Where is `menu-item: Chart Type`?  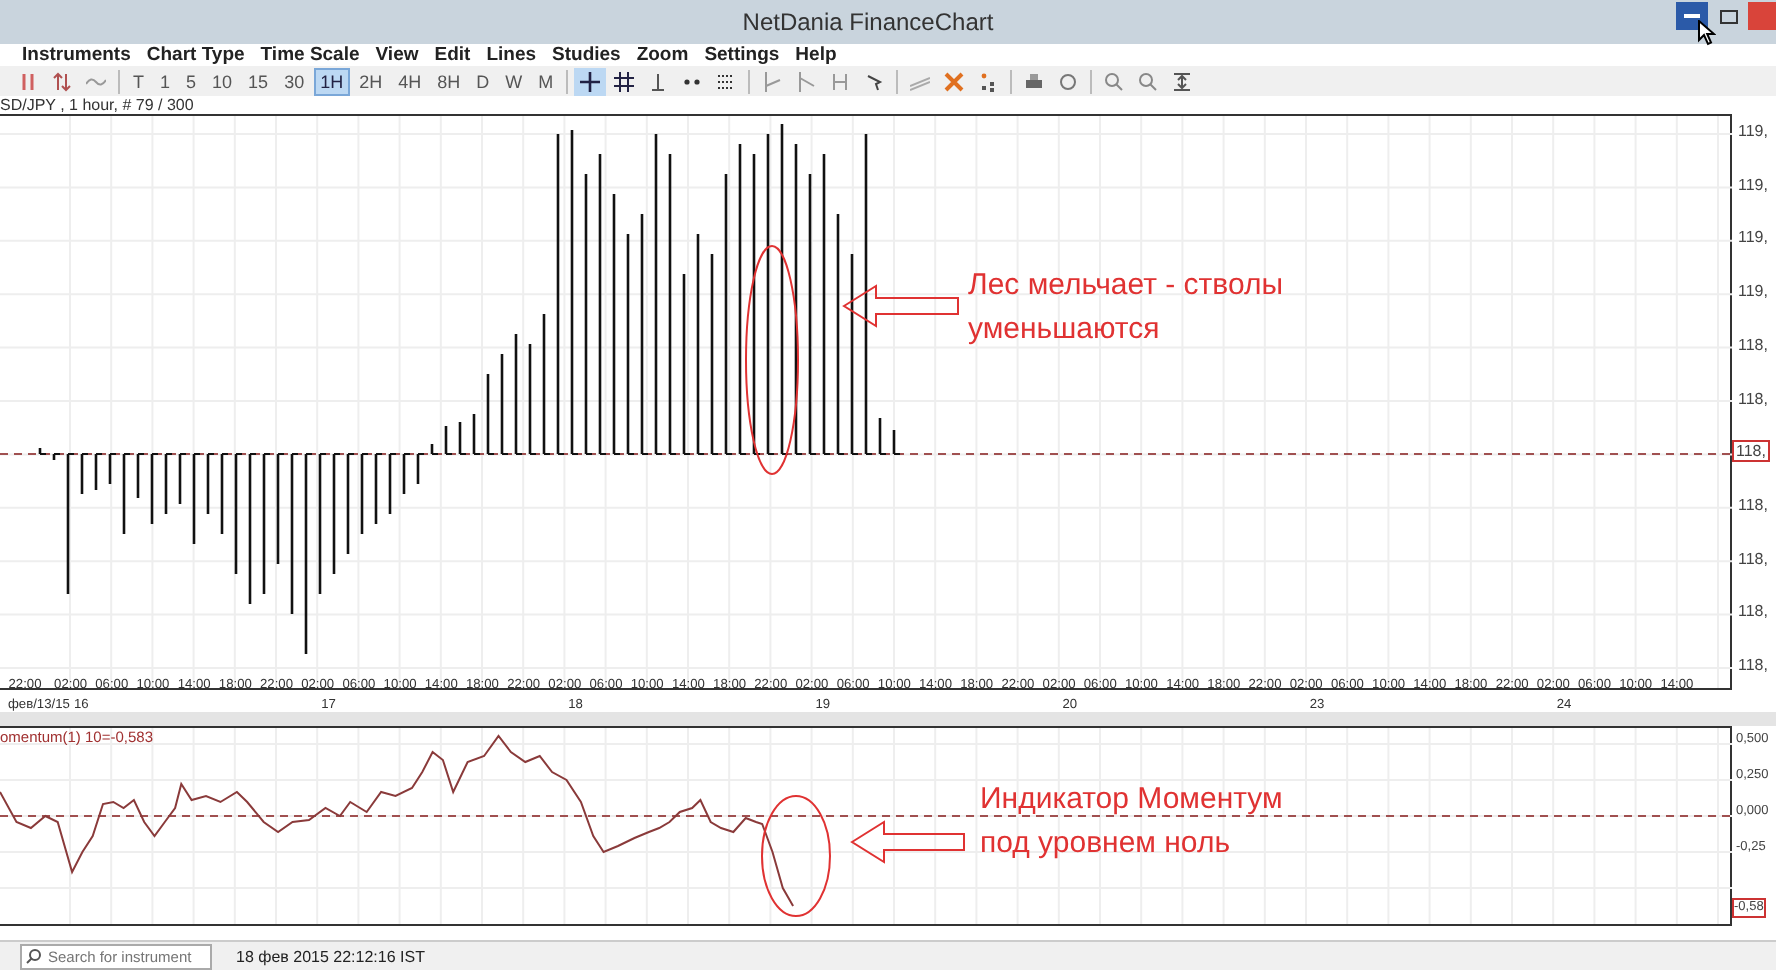
menu-item: Chart Type is located at coordinates (195, 55).